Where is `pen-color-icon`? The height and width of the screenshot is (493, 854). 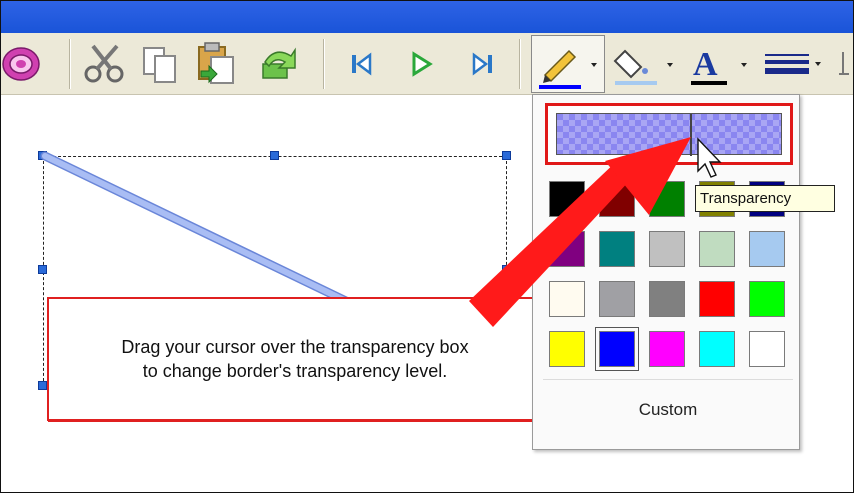
pen-color-icon is located at coordinates (568, 64).